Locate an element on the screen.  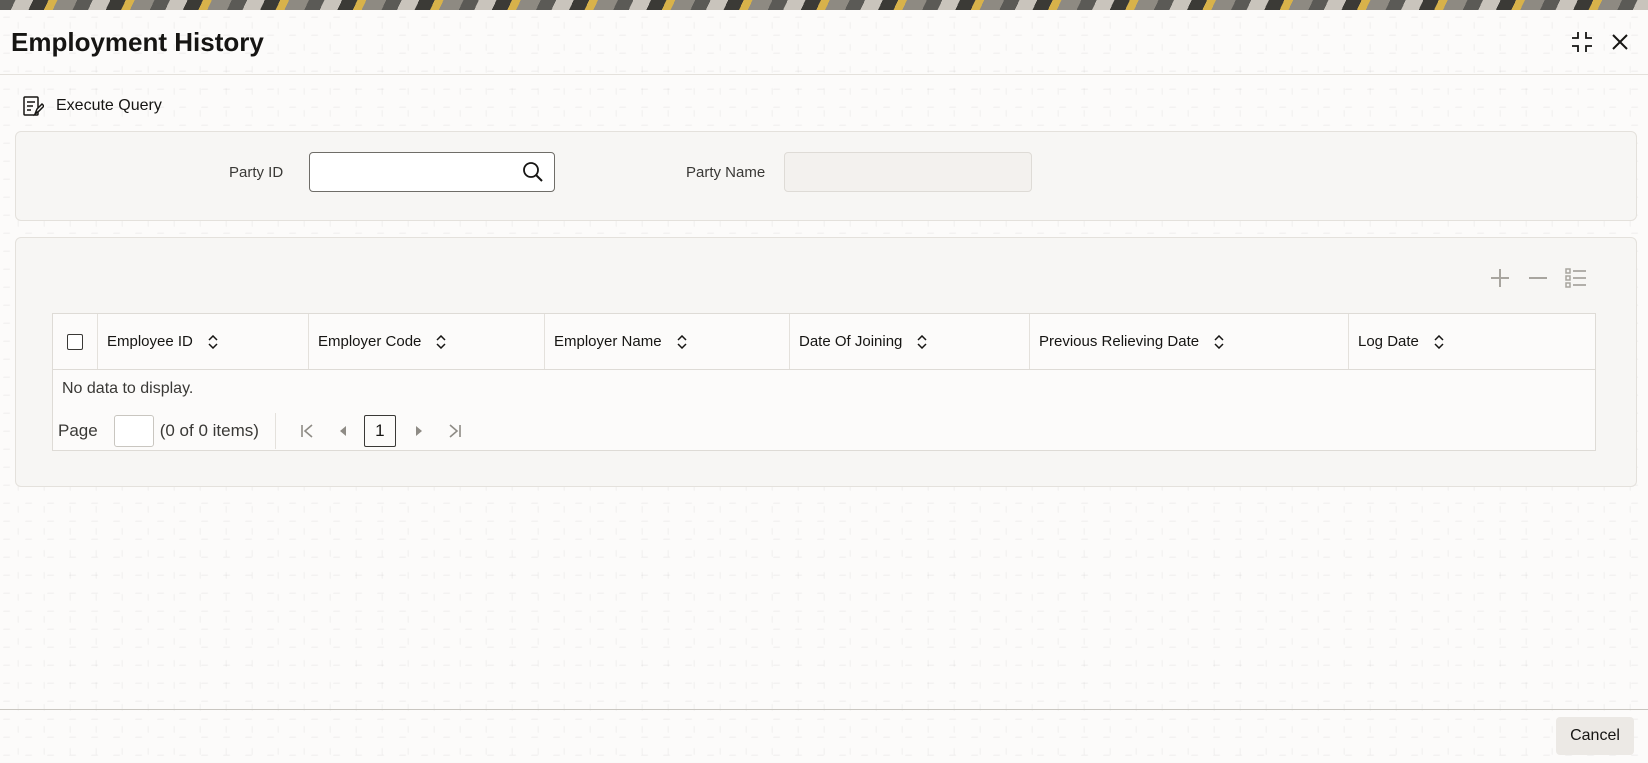
query-form-panel: Party ID Party Name is located at coordinates (826, 176).